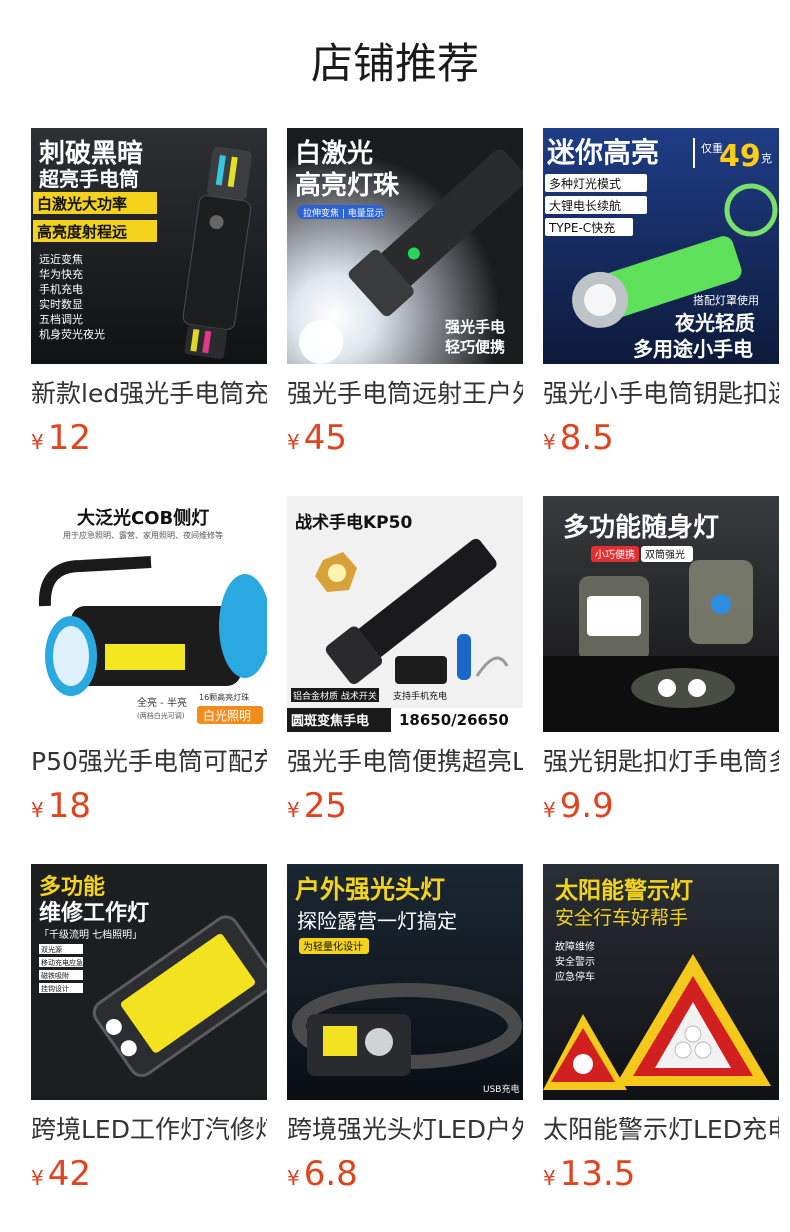 The width and height of the screenshot is (790, 1232). I want to click on product-title: 强光手电筒远射王户外, so click(405, 395).